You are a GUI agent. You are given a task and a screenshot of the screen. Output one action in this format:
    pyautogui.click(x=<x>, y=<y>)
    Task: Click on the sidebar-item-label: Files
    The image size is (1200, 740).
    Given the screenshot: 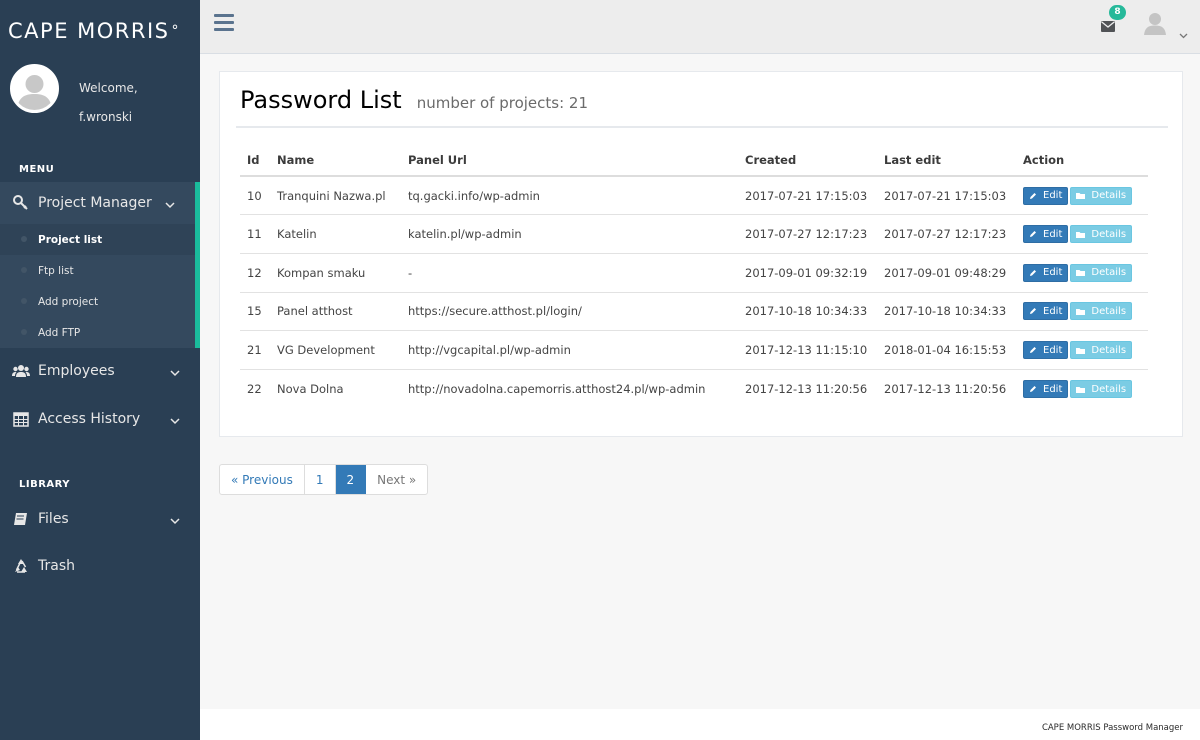 What is the action you would take?
    pyautogui.click(x=53, y=519)
    